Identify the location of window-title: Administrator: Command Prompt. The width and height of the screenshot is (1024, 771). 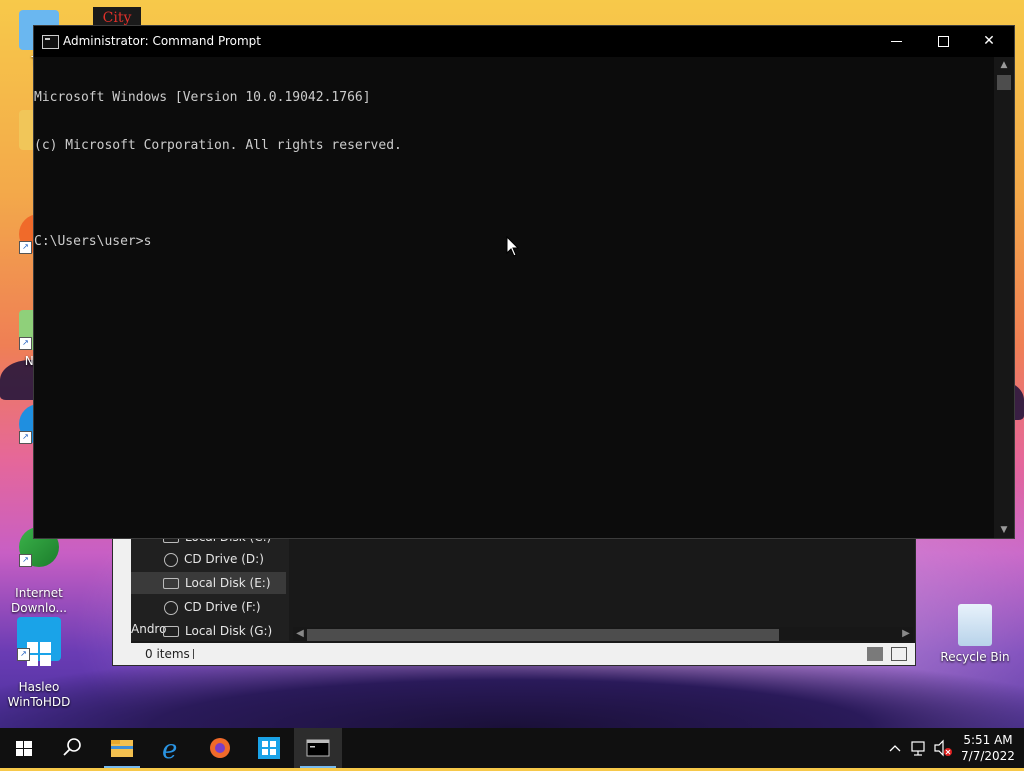
(162, 41).